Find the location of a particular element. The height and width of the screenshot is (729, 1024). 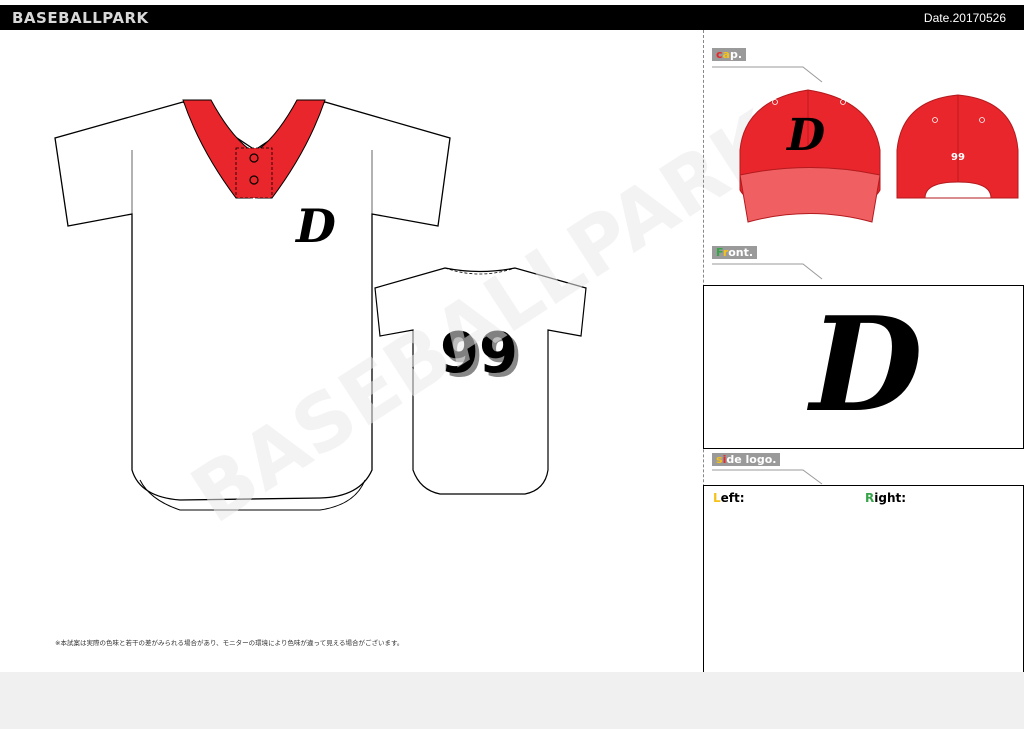

side-logo-right-label: Right: is located at coordinates (885, 498).